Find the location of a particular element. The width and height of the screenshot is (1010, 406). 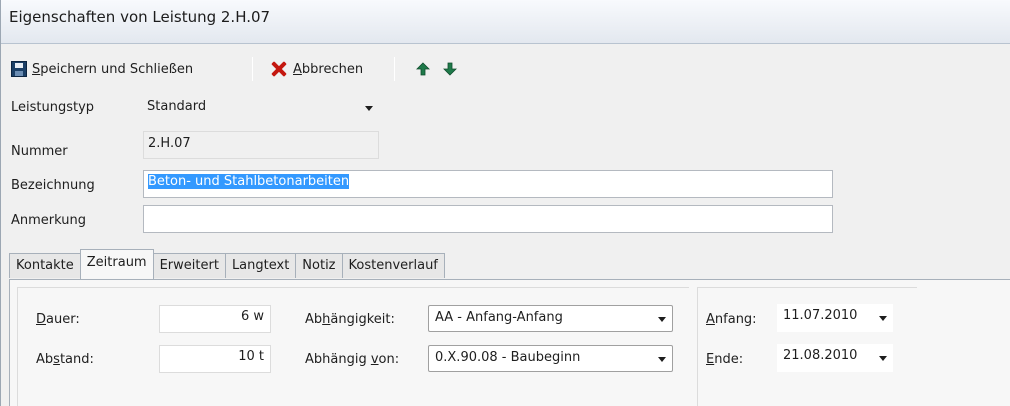

floppy-disk-icon is located at coordinates (19, 69).